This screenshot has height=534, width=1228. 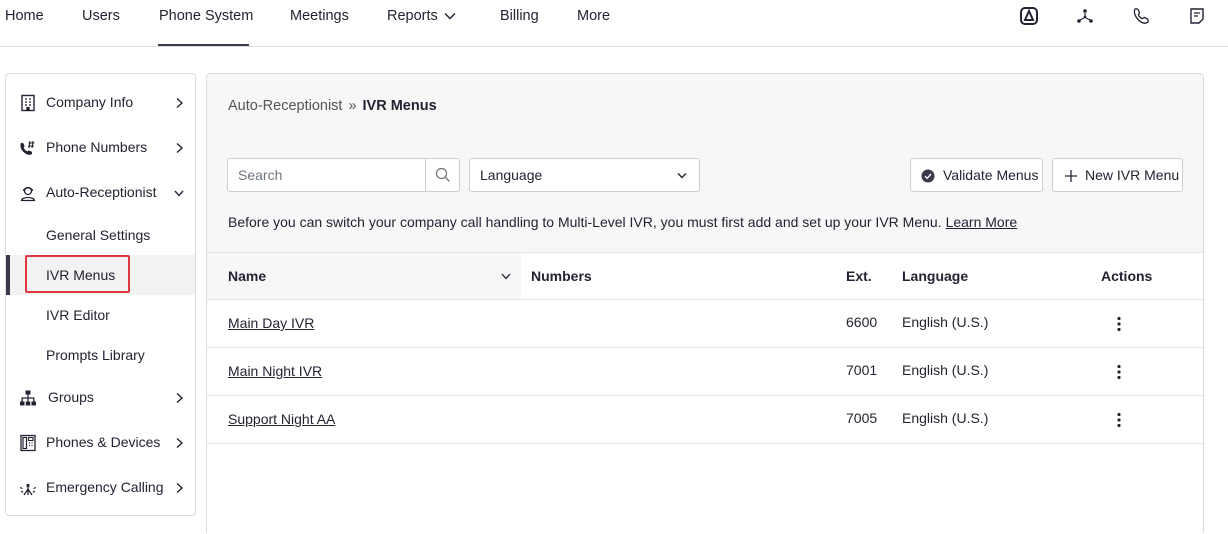 What do you see at coordinates (97, 147) in the screenshot?
I see `sidebar-item-label: Phone Numbers` at bounding box center [97, 147].